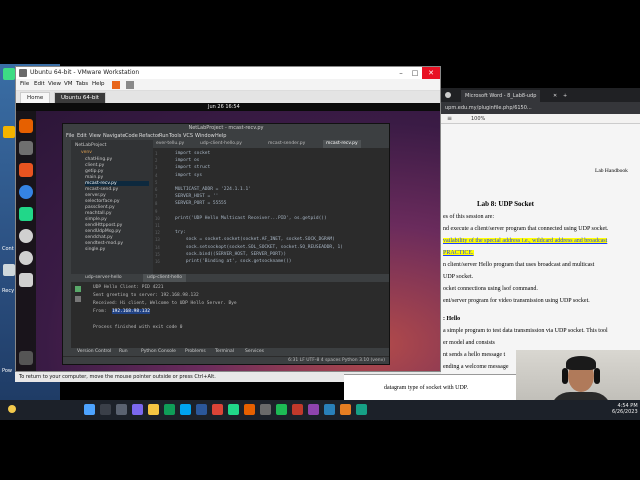 The width and height of the screenshot is (640, 480). What do you see at coordinates (26, 170) in the screenshot?
I see `software-icon` at bounding box center [26, 170].